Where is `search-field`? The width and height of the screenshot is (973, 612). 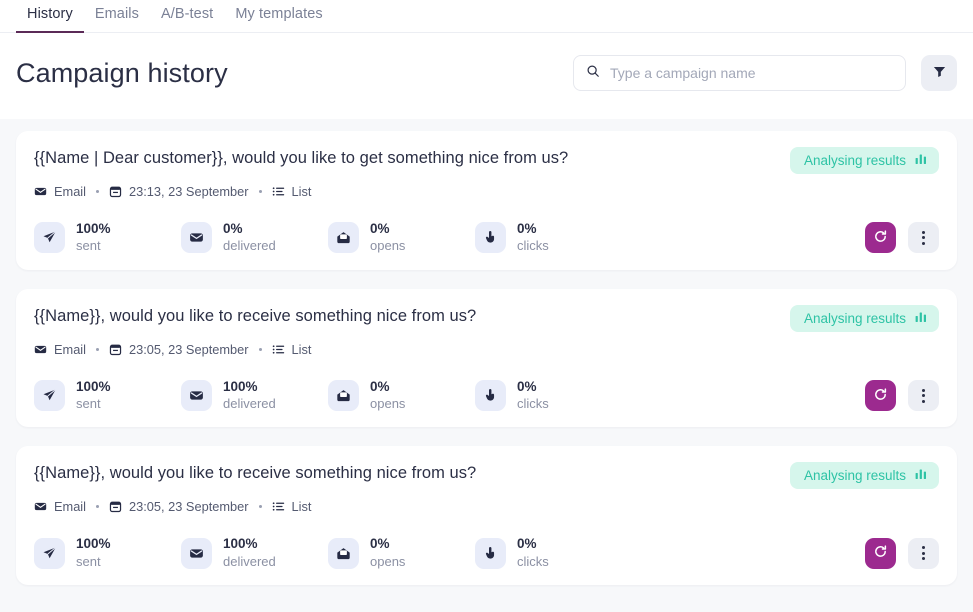
search-field is located at coordinates (739, 73).